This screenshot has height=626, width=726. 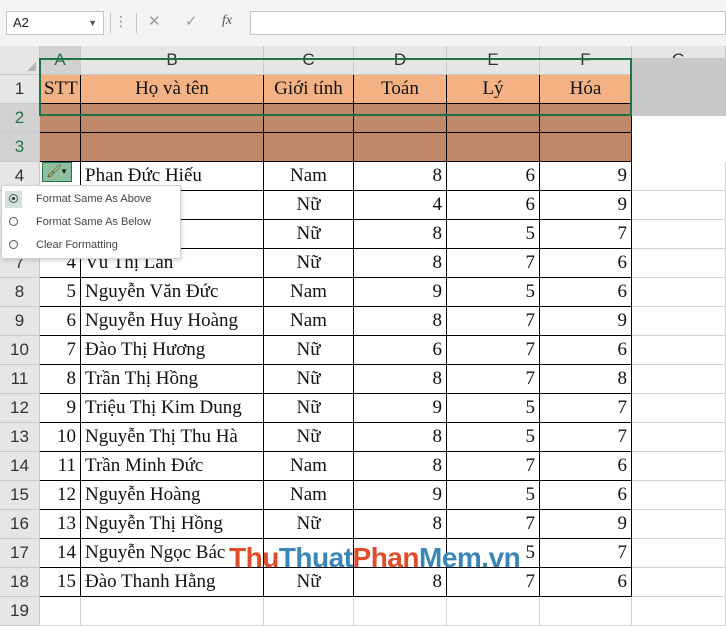 I want to click on row-header-18: 18, so click(x=20, y=582).